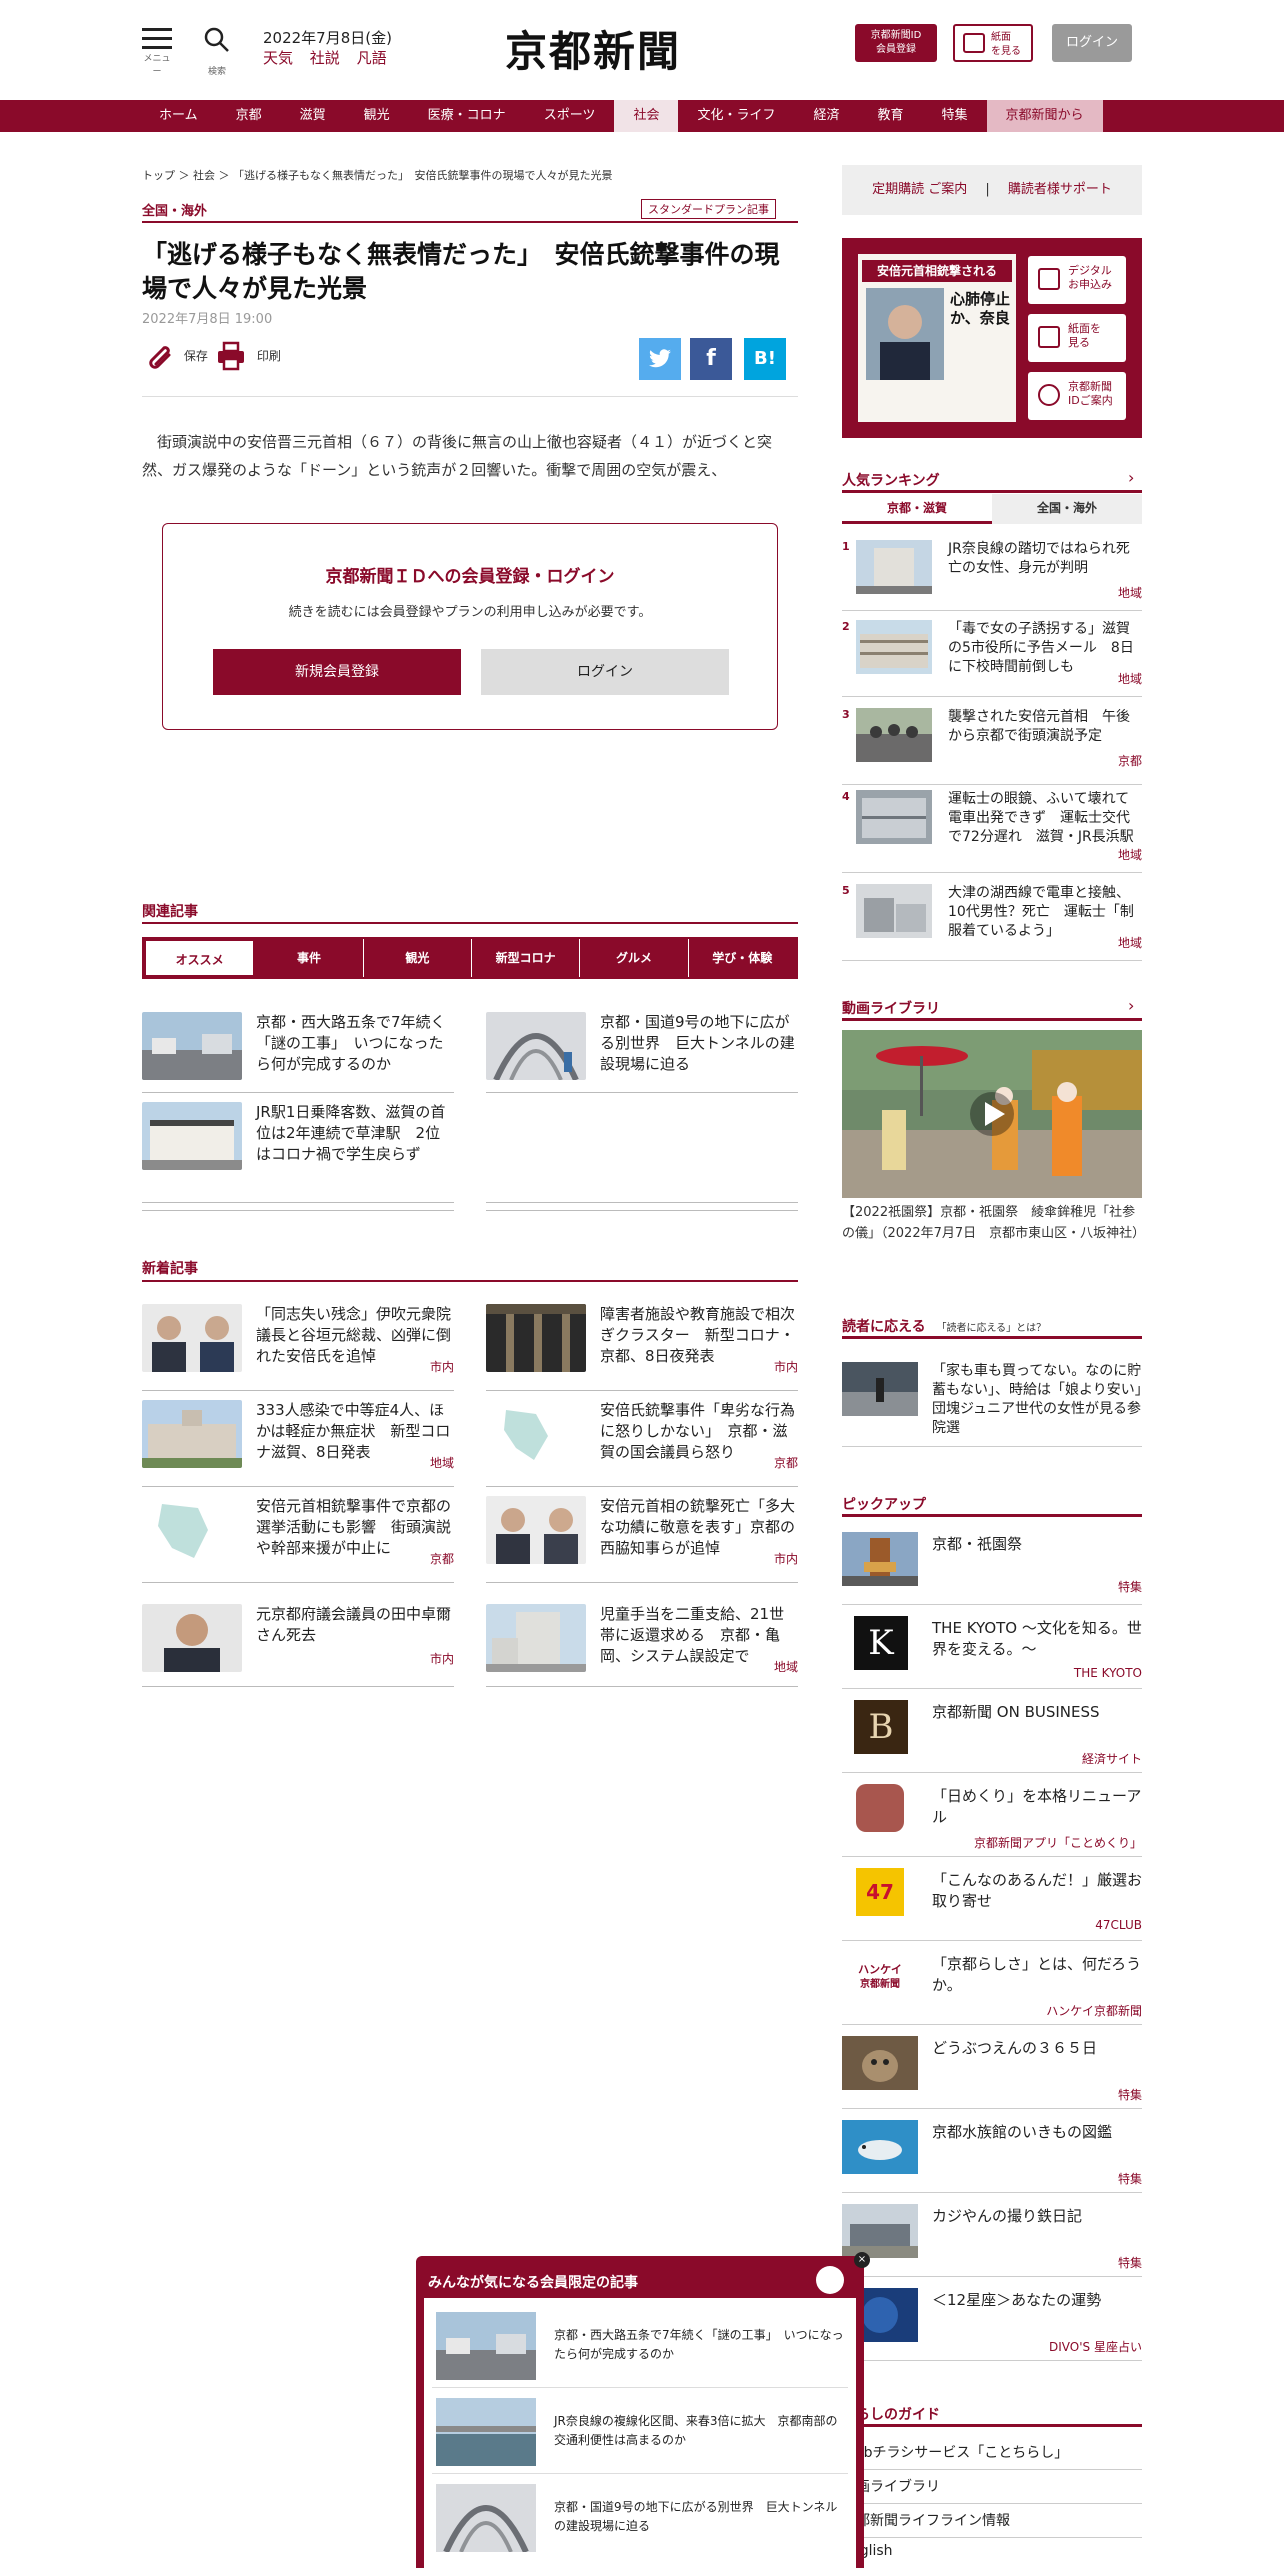 This screenshot has height=2568, width=1284. What do you see at coordinates (248, 356) in the screenshot?
I see `print-button: 印刷` at bounding box center [248, 356].